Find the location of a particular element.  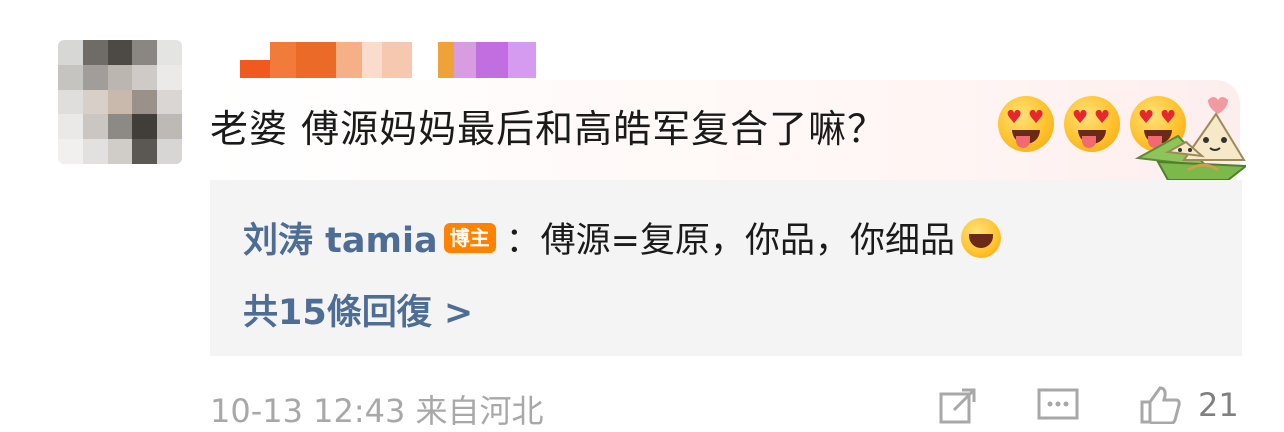

grin-icon is located at coordinates (980, 237).